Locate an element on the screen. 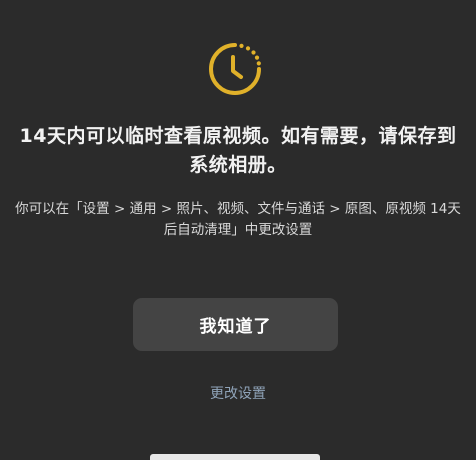 The width and height of the screenshot is (476, 460). clock-icon is located at coordinates (235, 69).